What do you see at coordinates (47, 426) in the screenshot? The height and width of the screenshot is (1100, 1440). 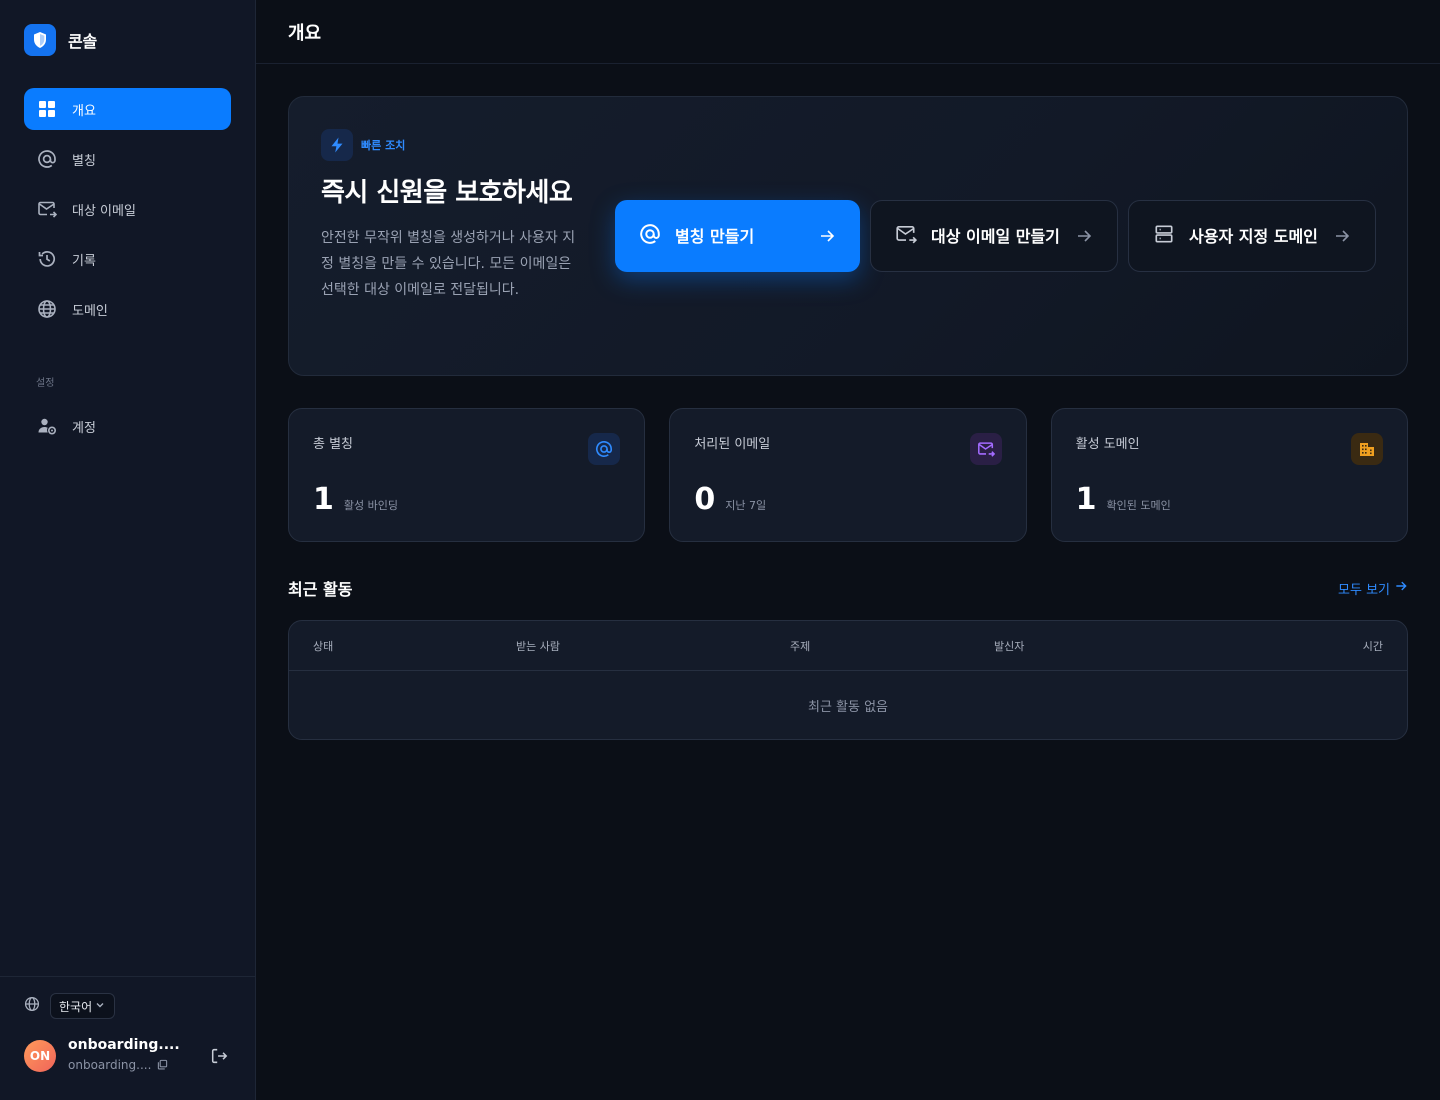 I see `user-gear-icon` at bounding box center [47, 426].